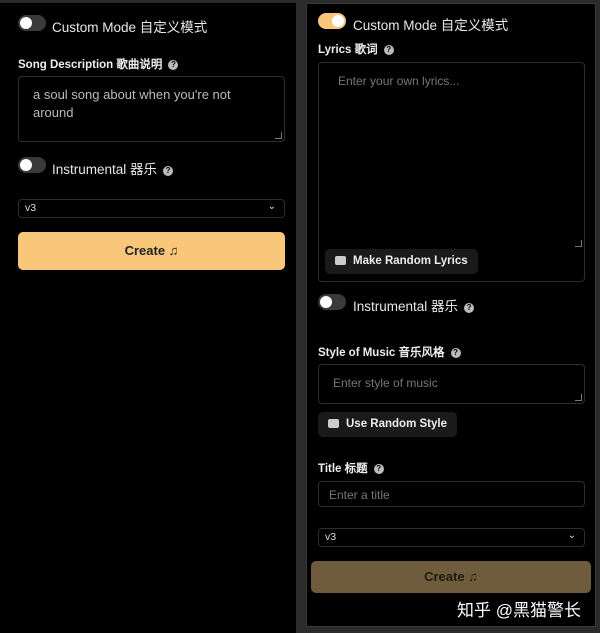 Image resolution: width=600 pixels, height=633 pixels. What do you see at coordinates (359, 495) in the screenshot?
I see `title-placeholder: Enter a title` at bounding box center [359, 495].